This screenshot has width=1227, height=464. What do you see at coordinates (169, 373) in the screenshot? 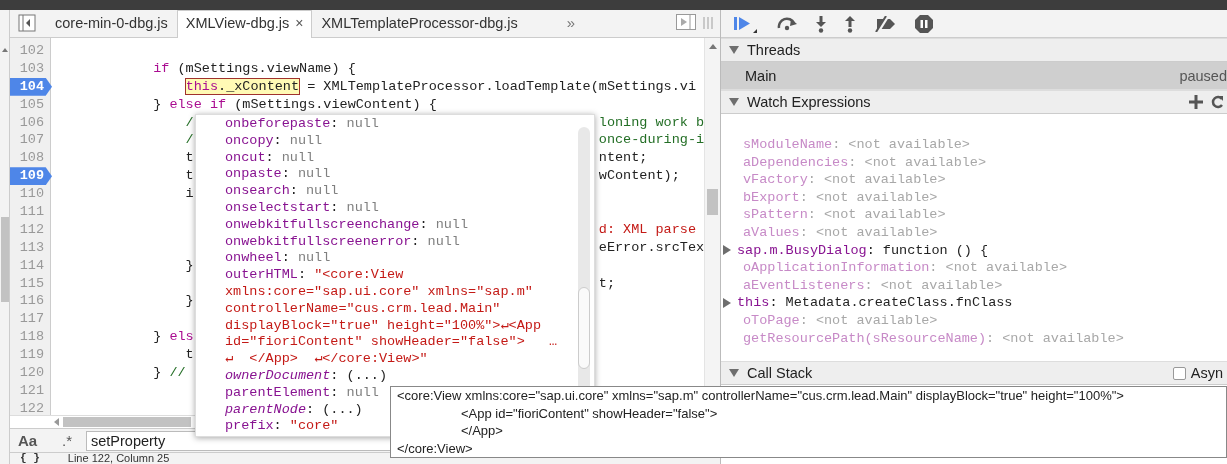
I see `code-line: } //` at bounding box center [169, 373].